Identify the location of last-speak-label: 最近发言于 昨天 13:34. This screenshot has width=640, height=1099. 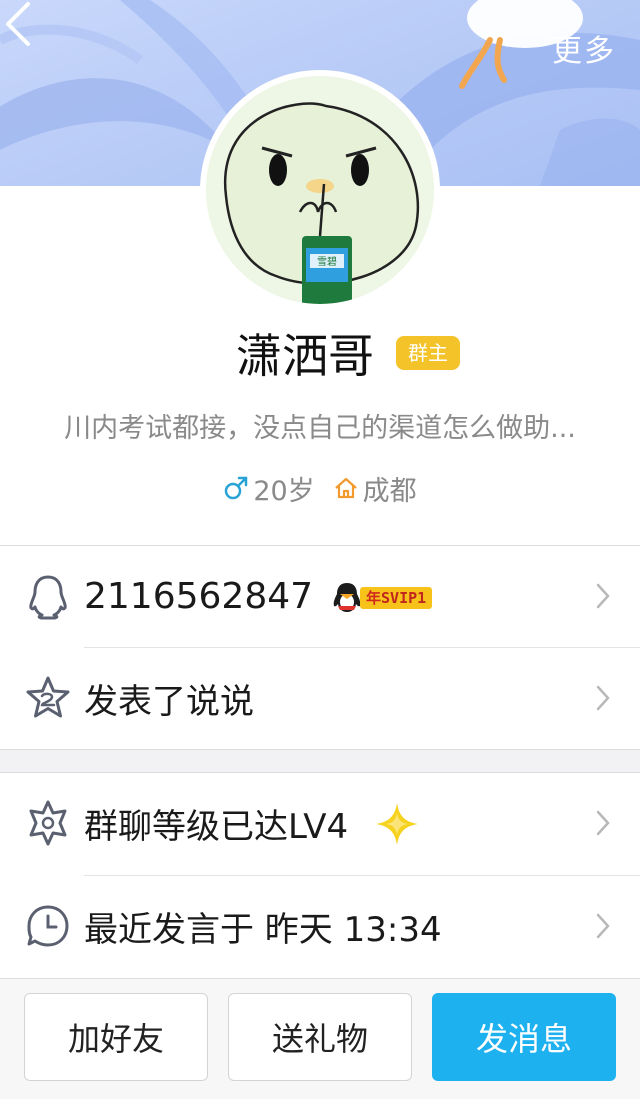
(263, 929).